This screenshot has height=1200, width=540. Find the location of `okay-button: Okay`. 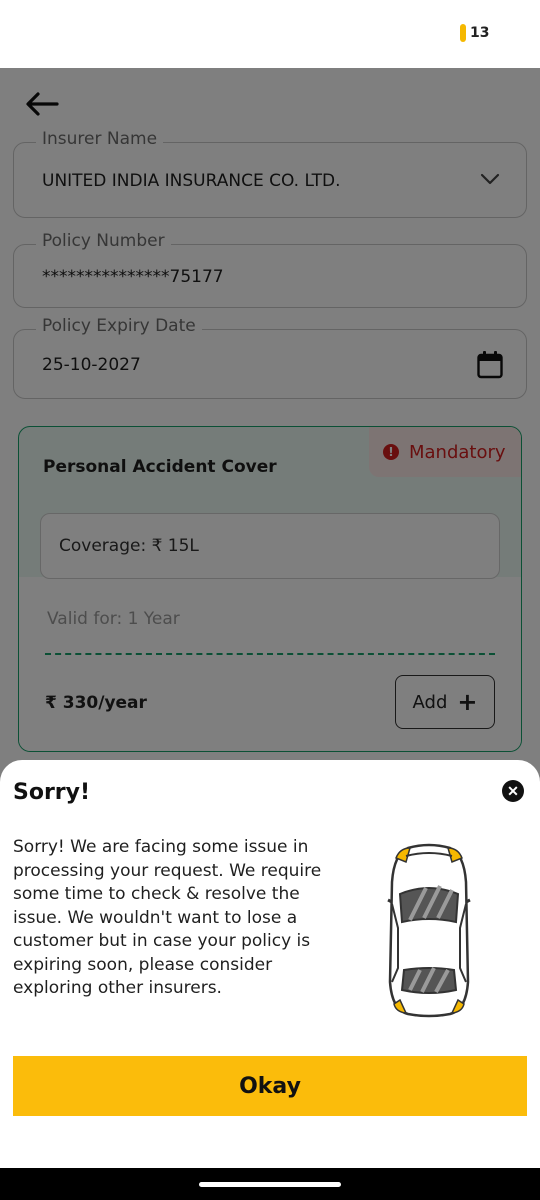

okay-button: Okay is located at coordinates (270, 1086).